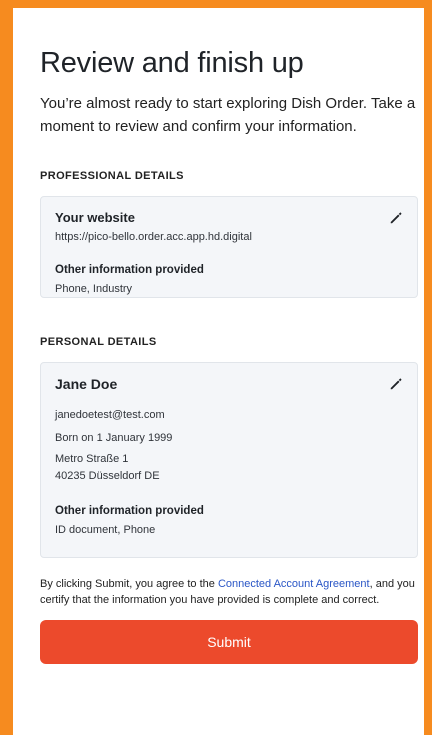 This screenshot has width=432, height=735. I want to click on submit-button: Submit, so click(229, 642).